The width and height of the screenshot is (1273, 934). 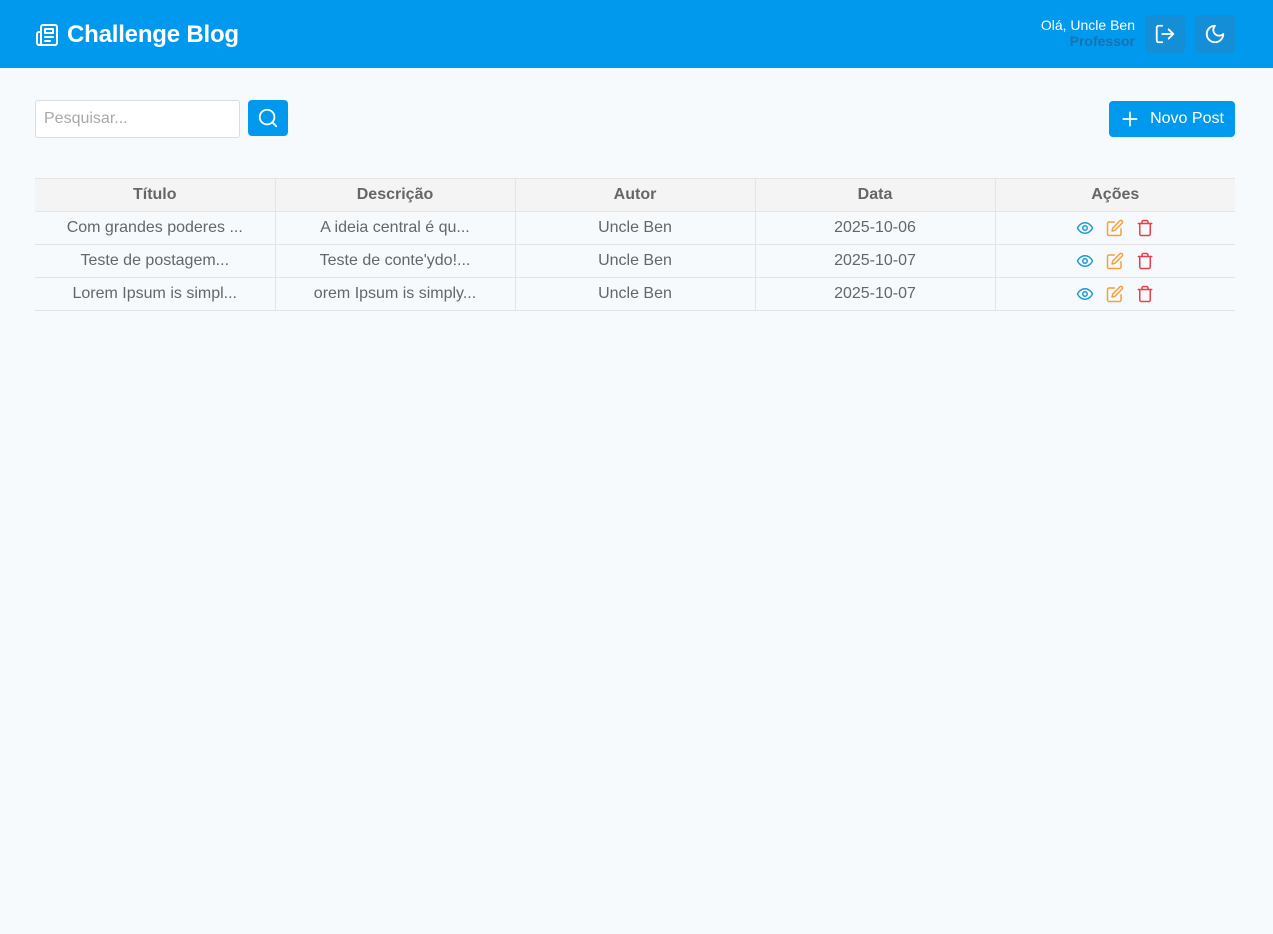 I want to click on search-input, so click(x=137, y=119).